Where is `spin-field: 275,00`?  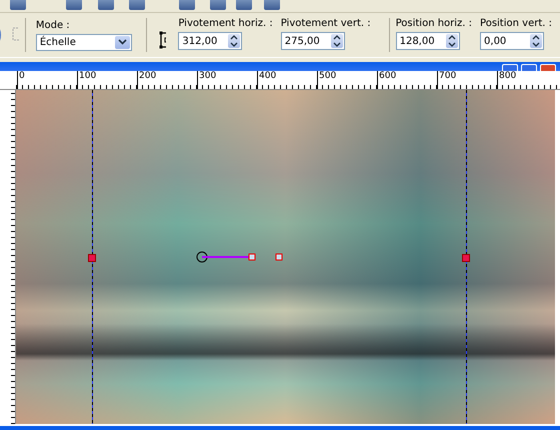
spin-field: 275,00 is located at coordinates (312, 41).